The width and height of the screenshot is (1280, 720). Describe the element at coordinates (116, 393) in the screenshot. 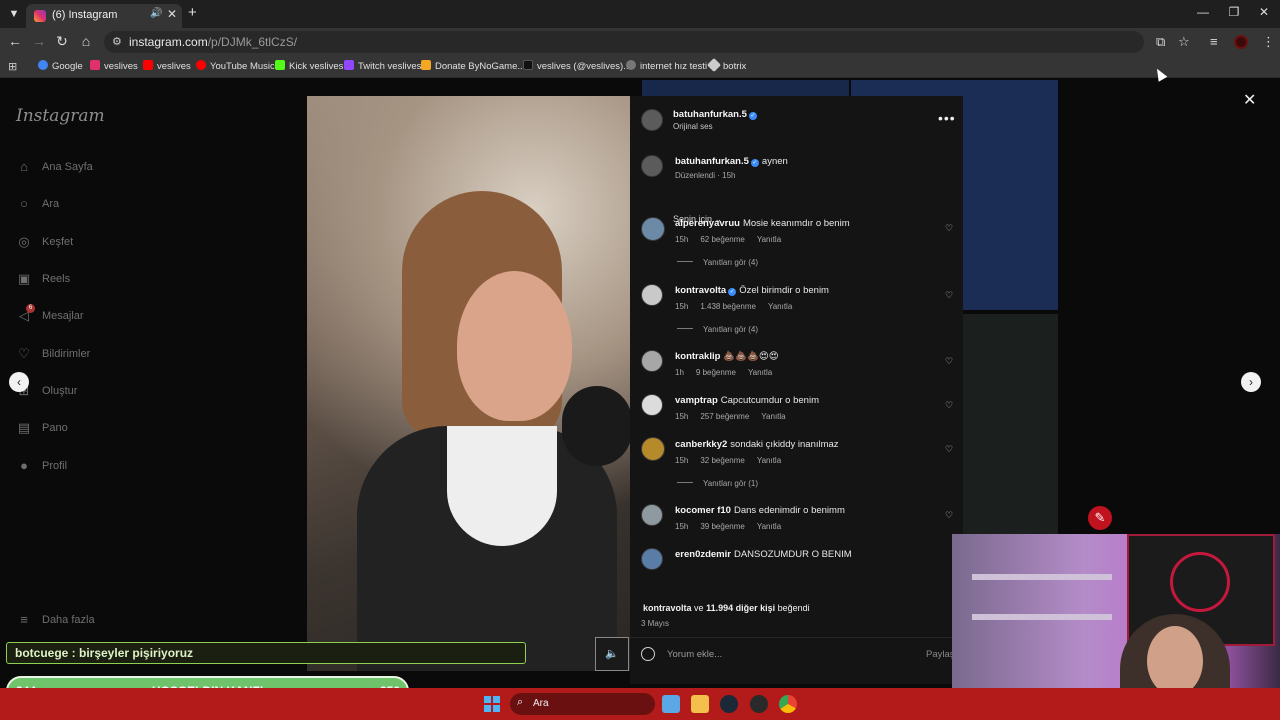

I see `sidebar-item-create: ⊞Oluştur` at that location.